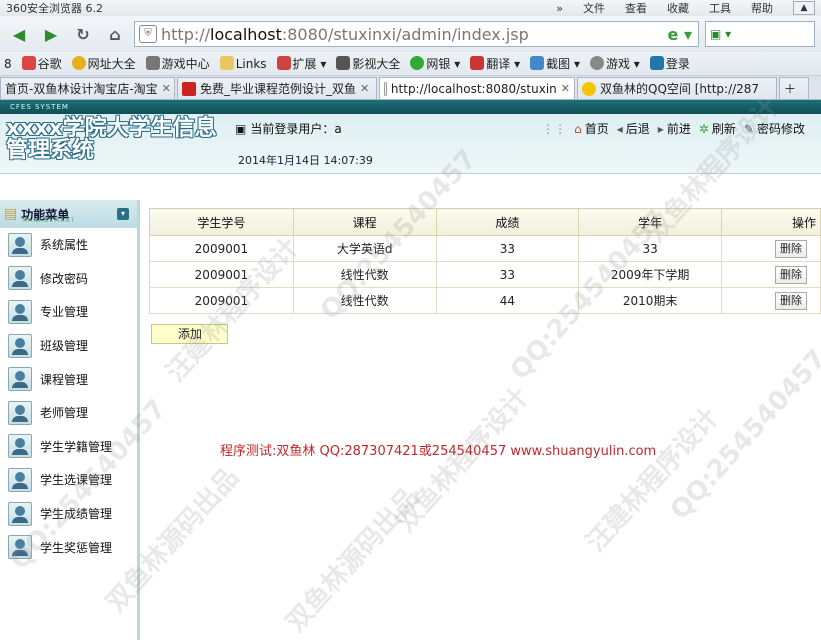  Describe the element at coordinates (68, 279) in the screenshot. I see `sidebar-item-change-password: 修改密码` at that location.